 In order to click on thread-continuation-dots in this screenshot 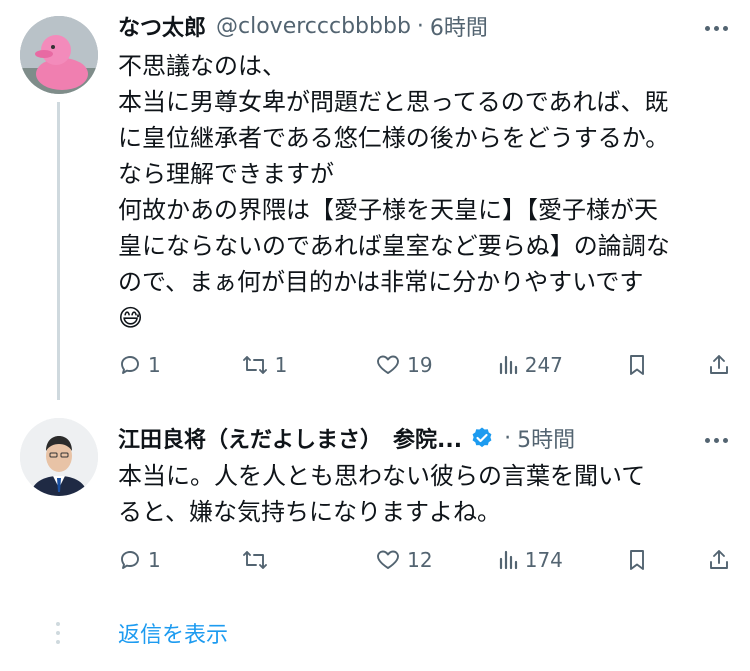, I will do `click(58, 633)`.